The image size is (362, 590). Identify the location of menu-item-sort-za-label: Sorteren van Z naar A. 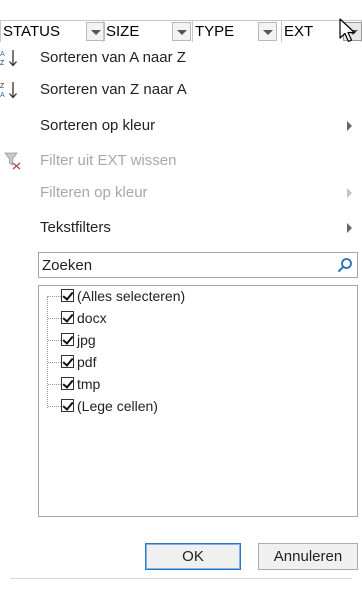
(113, 89).